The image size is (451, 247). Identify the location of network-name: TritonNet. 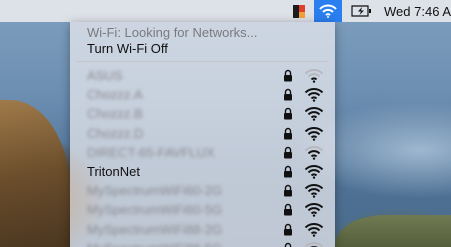
(113, 171).